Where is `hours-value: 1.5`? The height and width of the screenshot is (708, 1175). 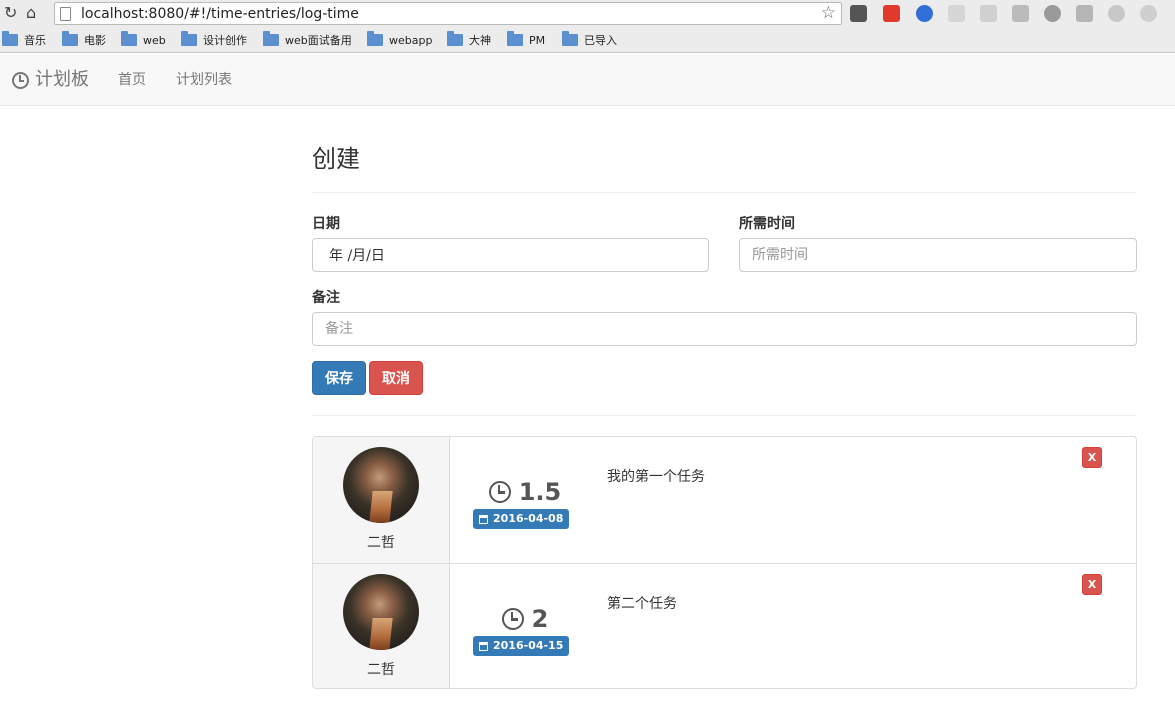 hours-value: 1.5 is located at coordinates (540, 492).